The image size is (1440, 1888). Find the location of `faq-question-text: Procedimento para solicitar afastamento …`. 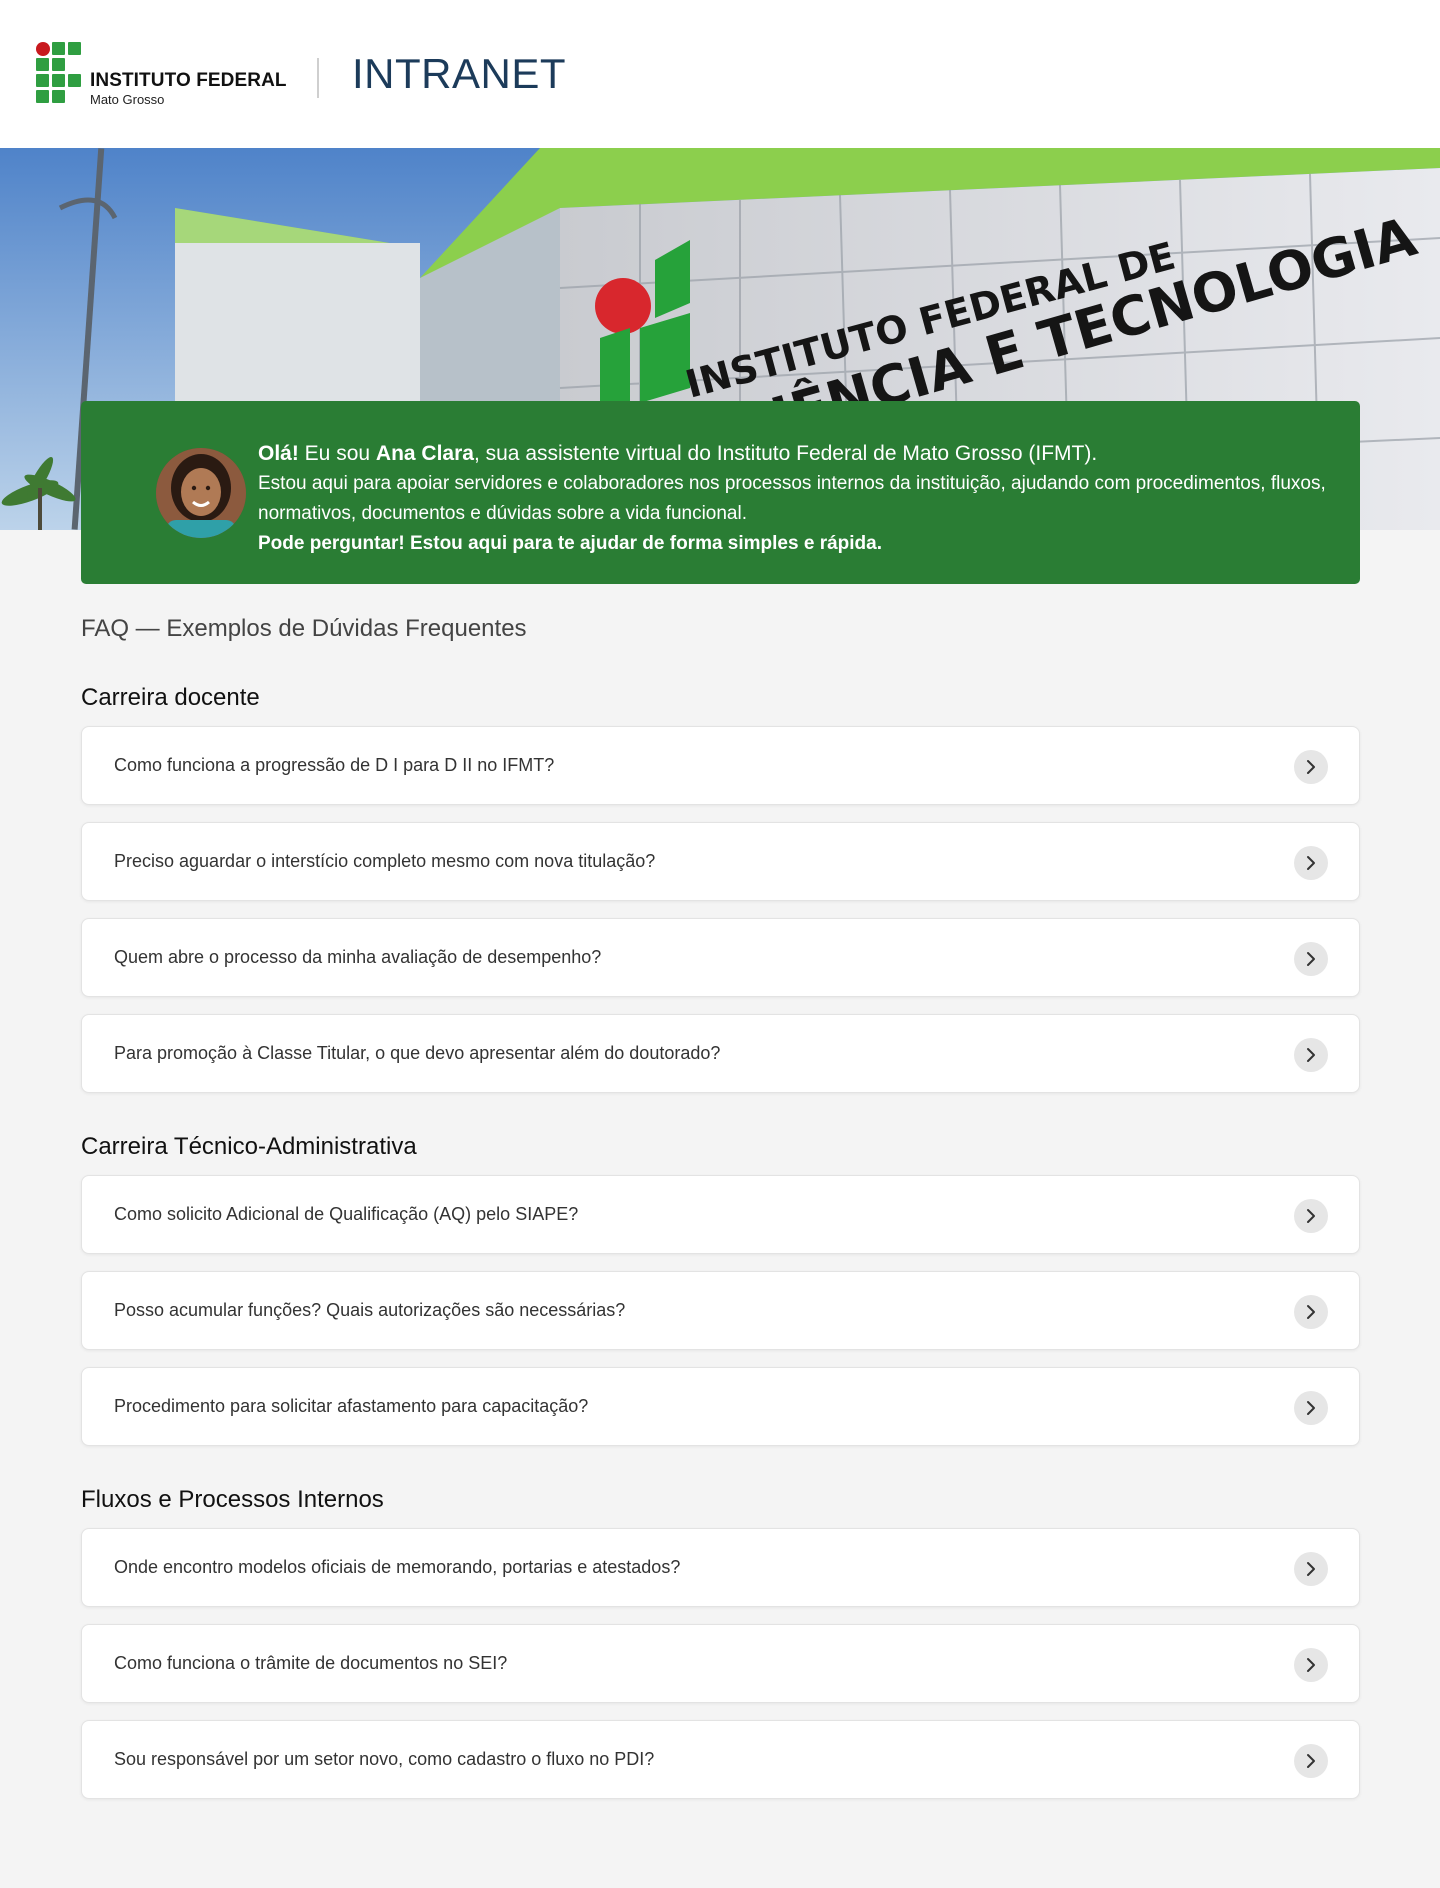

faq-question-text: Procedimento para solicitar afastamento … is located at coordinates (351, 1406).